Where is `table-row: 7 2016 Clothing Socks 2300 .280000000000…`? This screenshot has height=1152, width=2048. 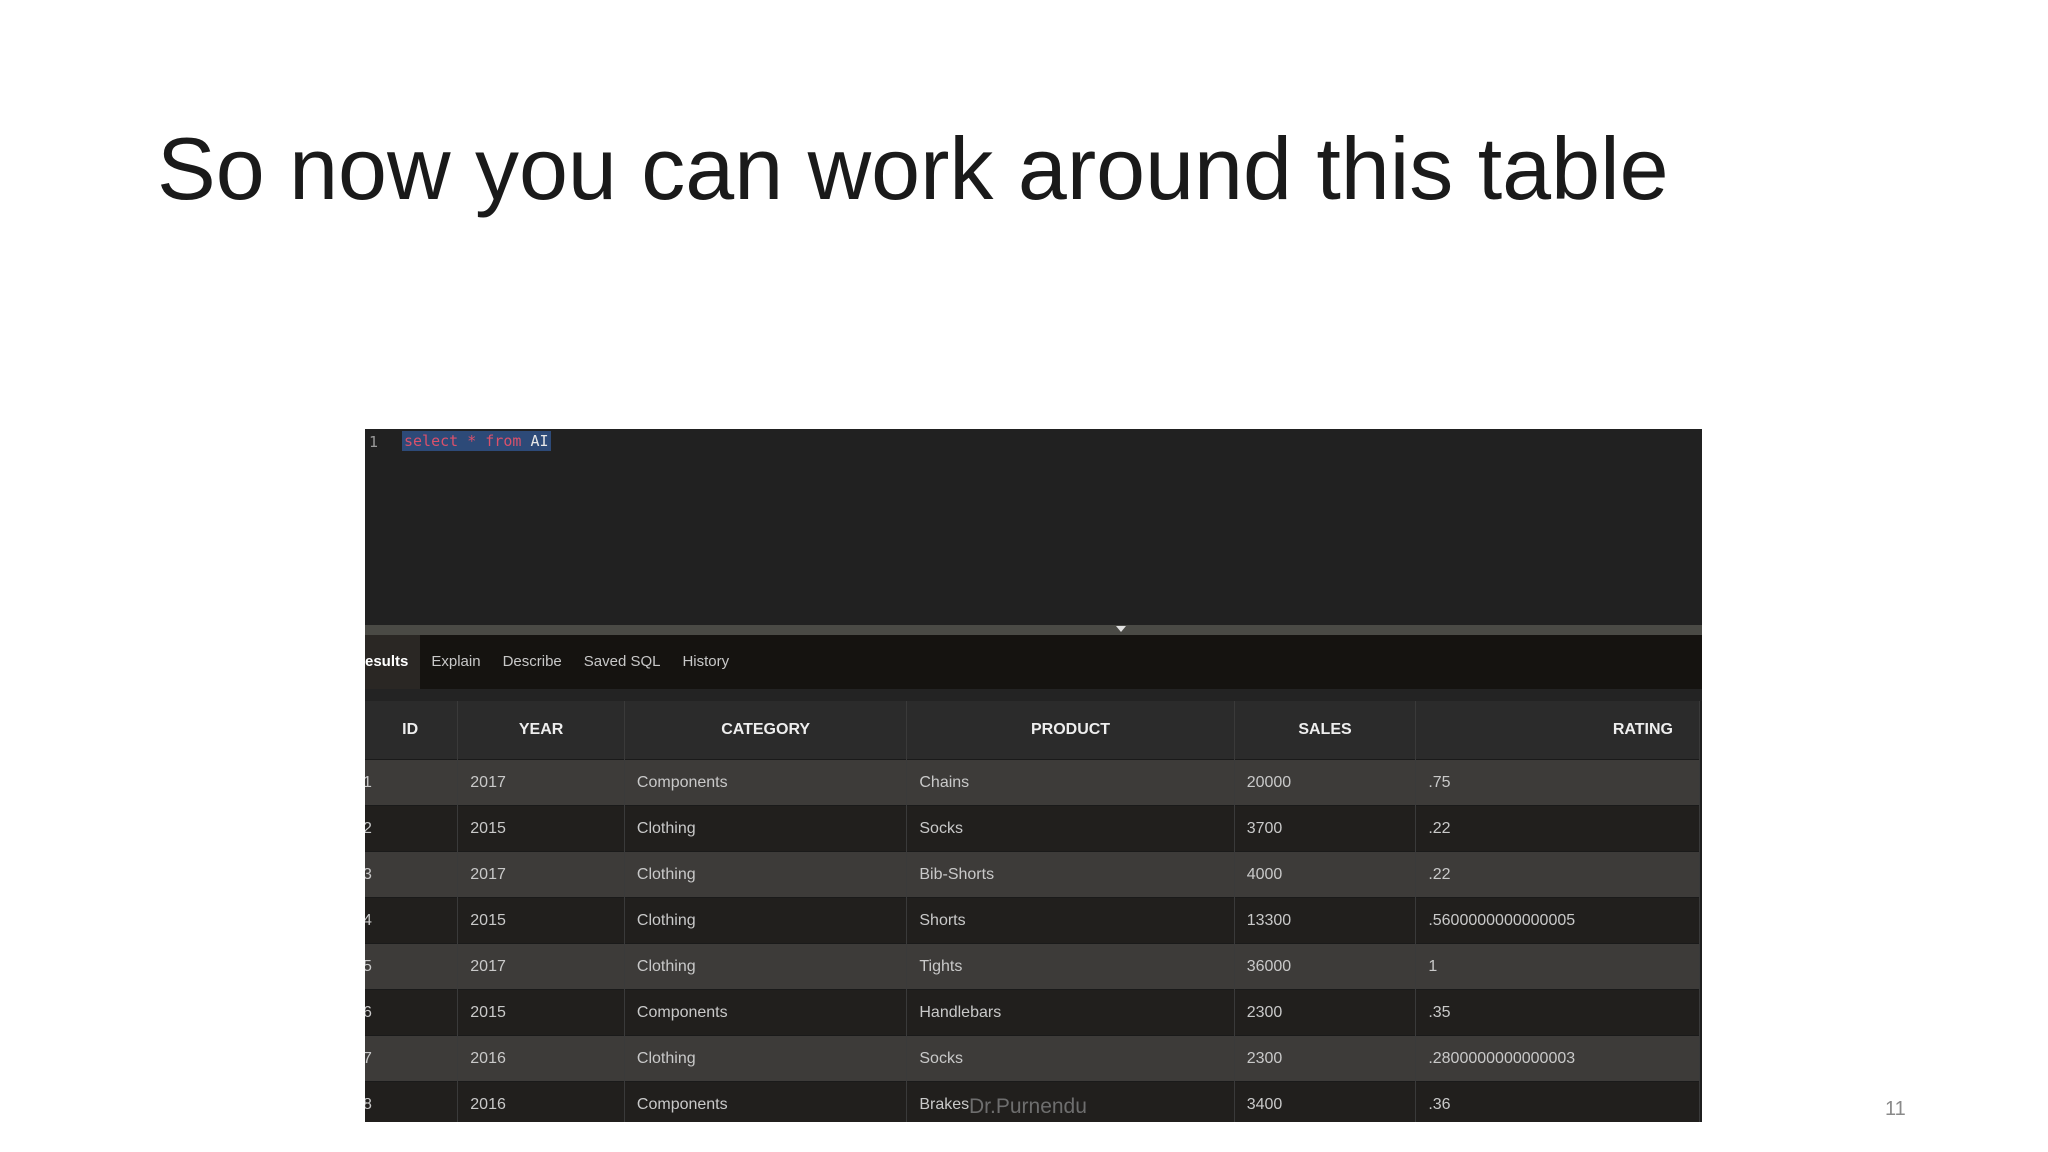 table-row: 7 2016 Clothing Socks 2300 .280000000000… is located at coordinates (1032, 1058).